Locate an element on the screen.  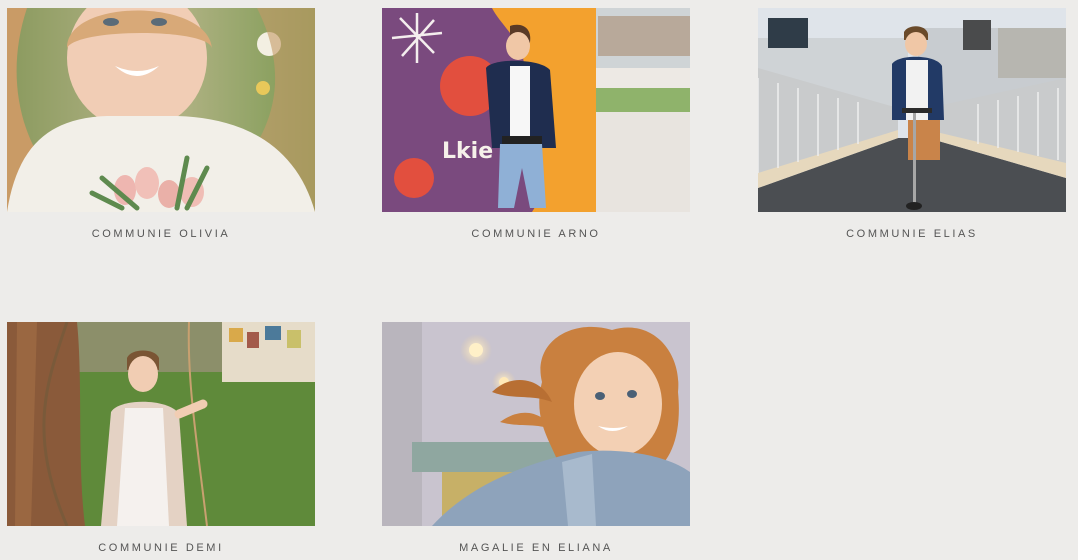
gallery-card-communie-olivia: COMMUNIE OLIVIA is located at coordinates (161, 124).